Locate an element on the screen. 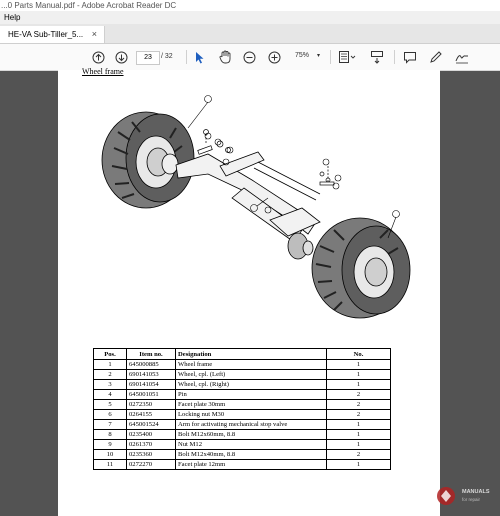  table-row: 11 0272270 Facet plate 12mm 1 is located at coordinates (242, 464).